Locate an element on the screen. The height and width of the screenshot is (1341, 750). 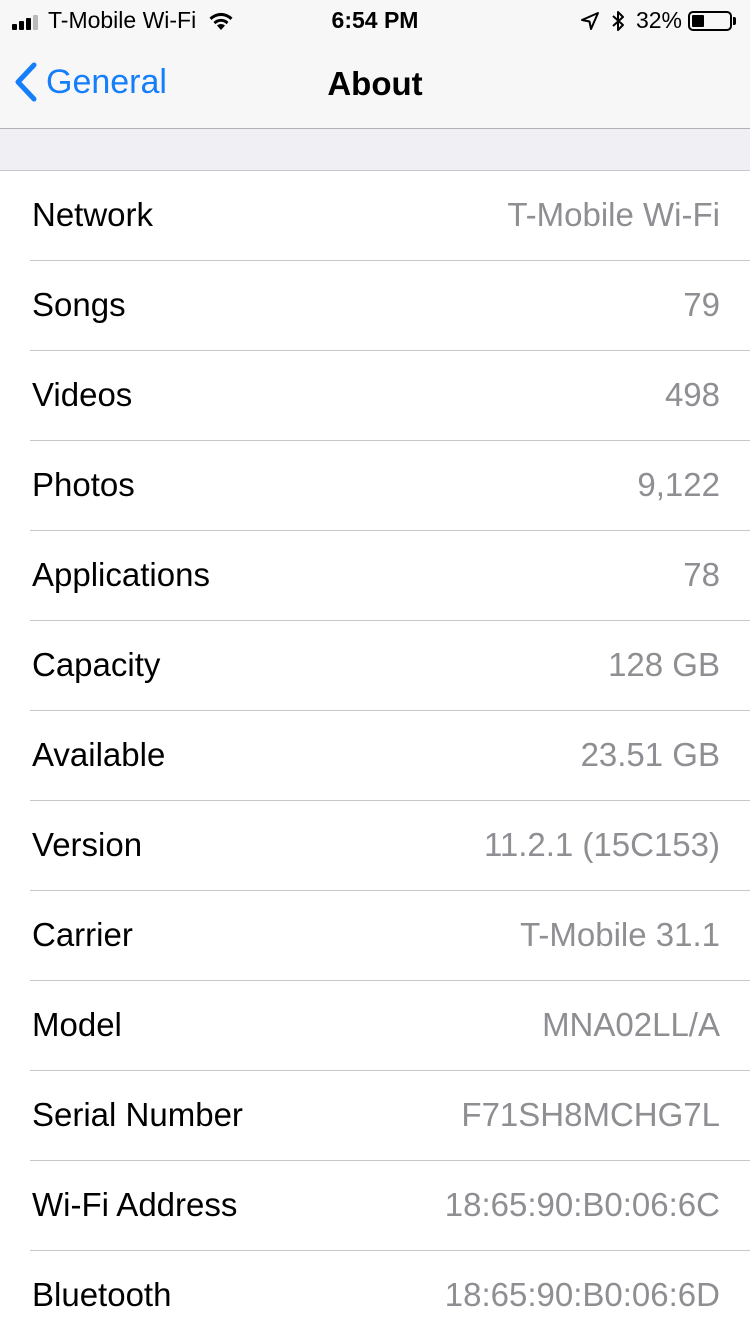
row-label: Version is located at coordinates (87, 844).